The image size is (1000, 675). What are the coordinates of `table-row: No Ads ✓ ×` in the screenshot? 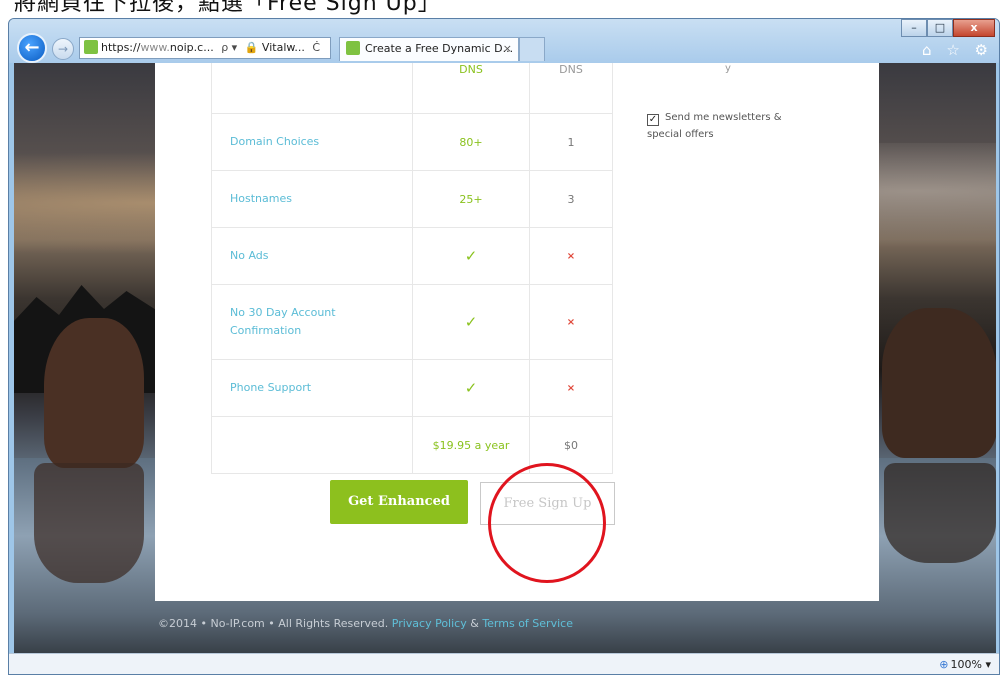 It's located at (412, 256).